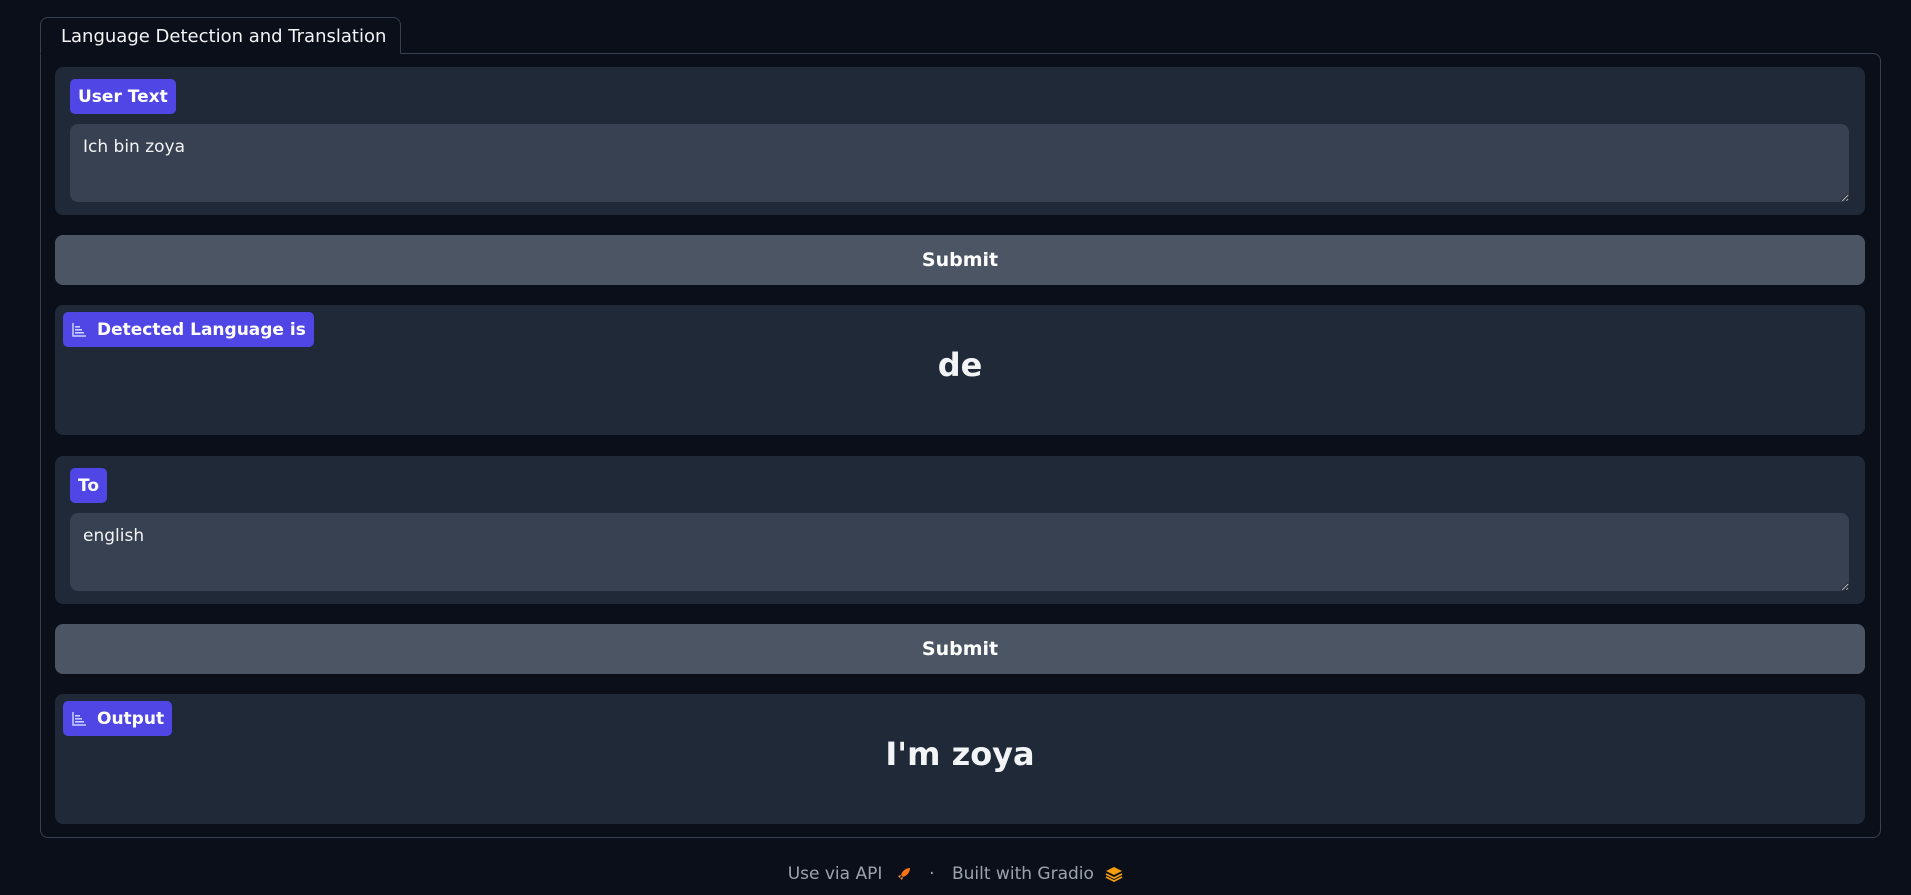 This screenshot has height=895, width=1911. Describe the element at coordinates (131, 718) in the screenshot. I see `output-label-text: Output` at that location.